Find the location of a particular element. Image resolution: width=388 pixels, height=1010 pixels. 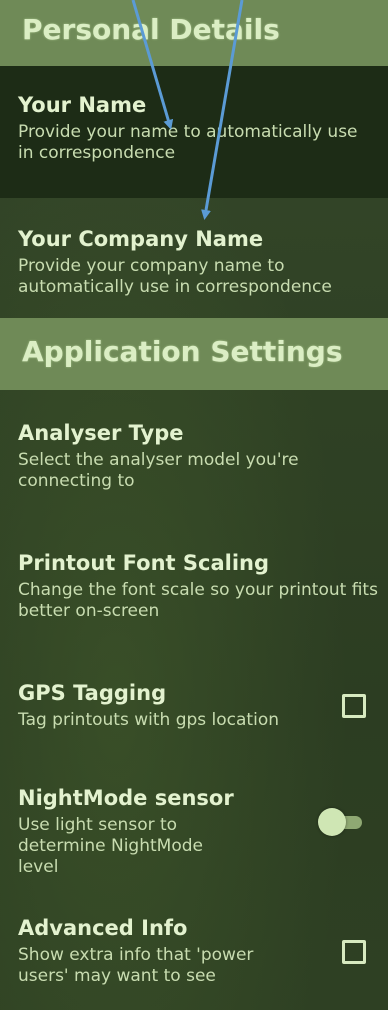

setting-title: Your Company Name is located at coordinates (141, 239).